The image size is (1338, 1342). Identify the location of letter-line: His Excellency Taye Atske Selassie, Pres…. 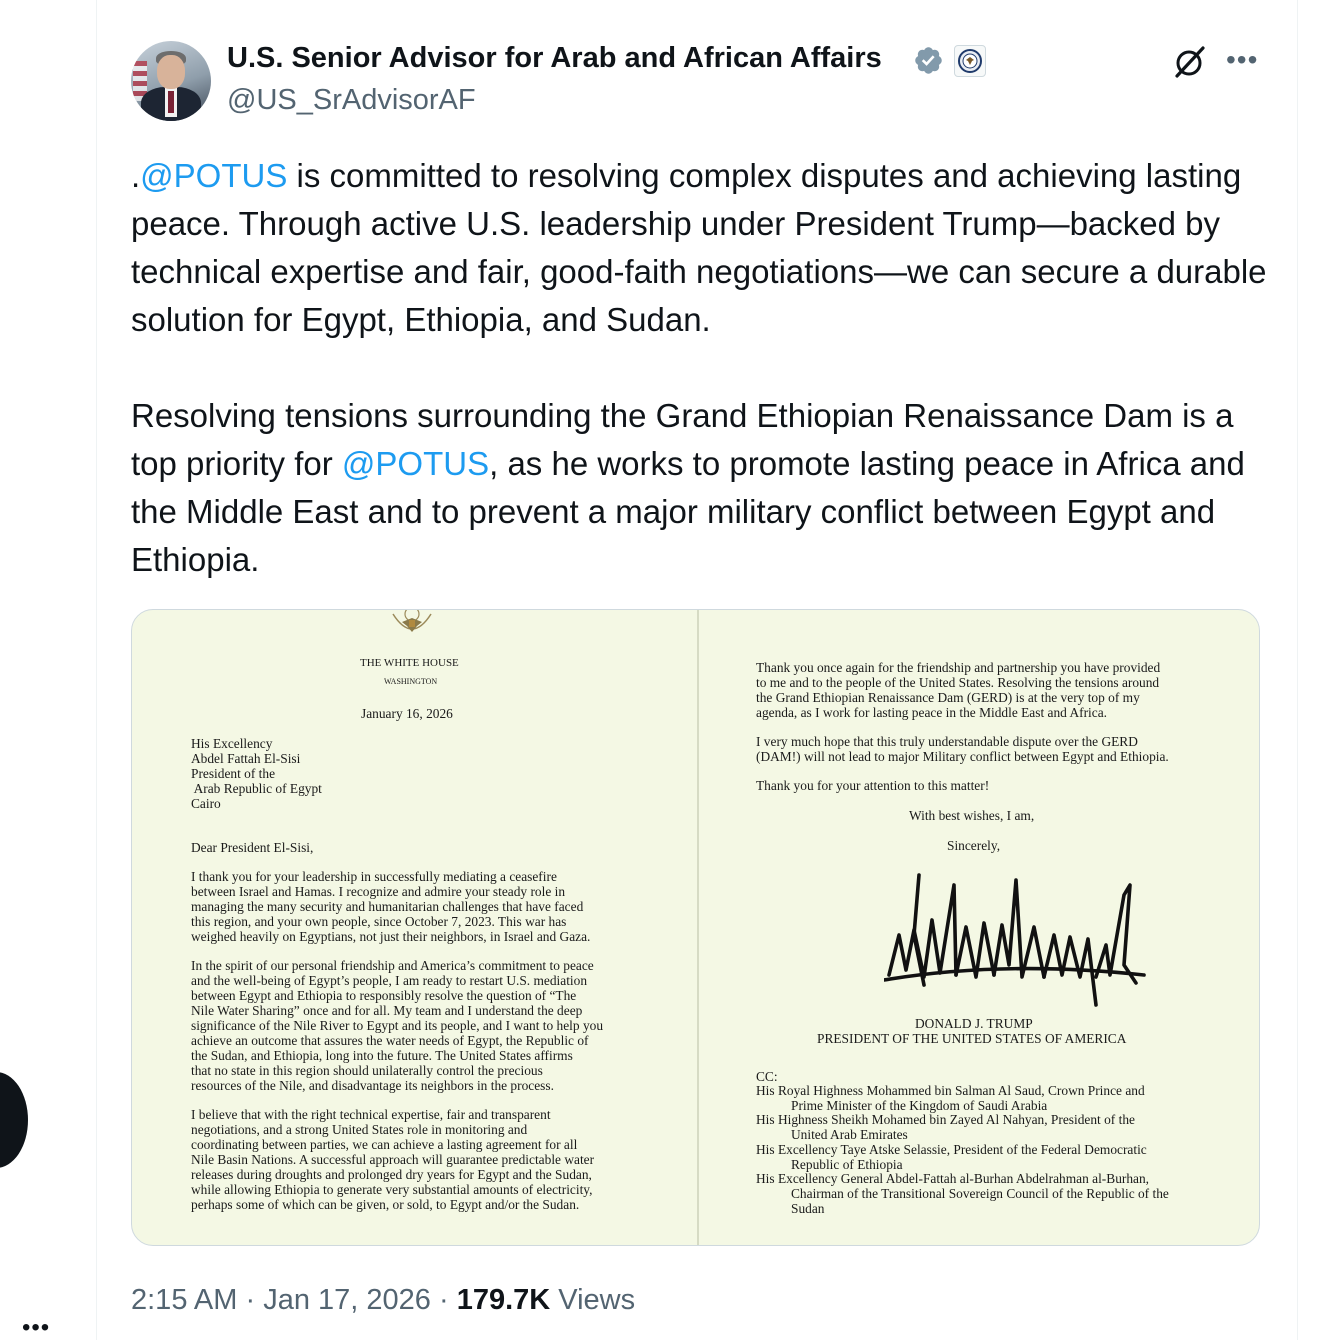
(951, 1149).